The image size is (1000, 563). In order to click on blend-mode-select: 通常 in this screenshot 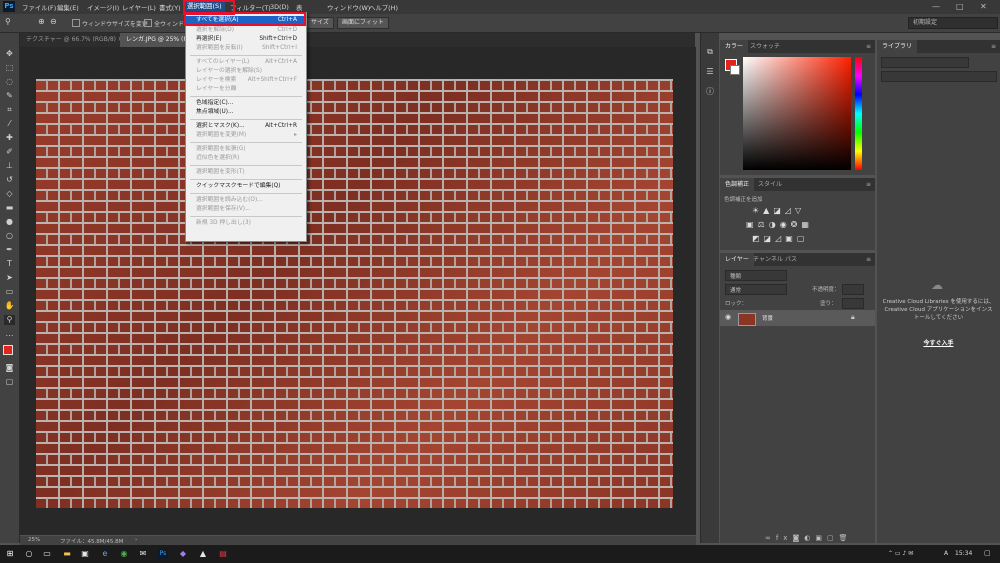, I will do `click(756, 289)`.